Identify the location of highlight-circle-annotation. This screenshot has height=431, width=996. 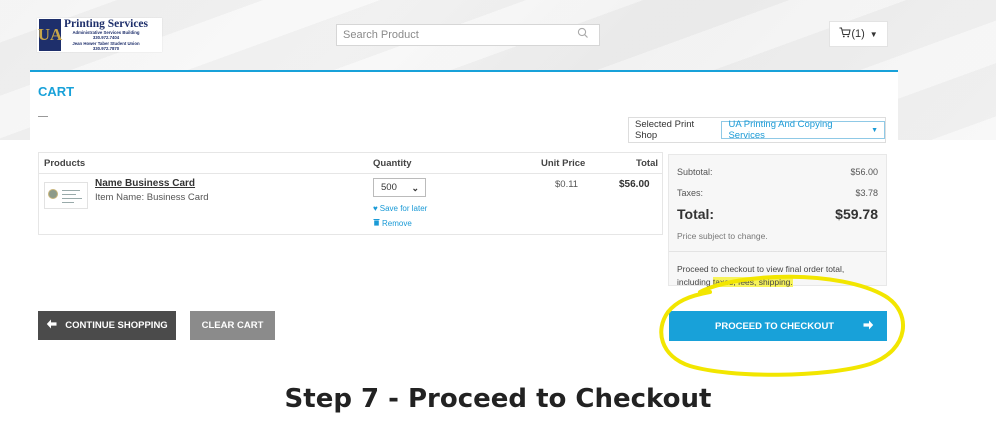
(782, 325).